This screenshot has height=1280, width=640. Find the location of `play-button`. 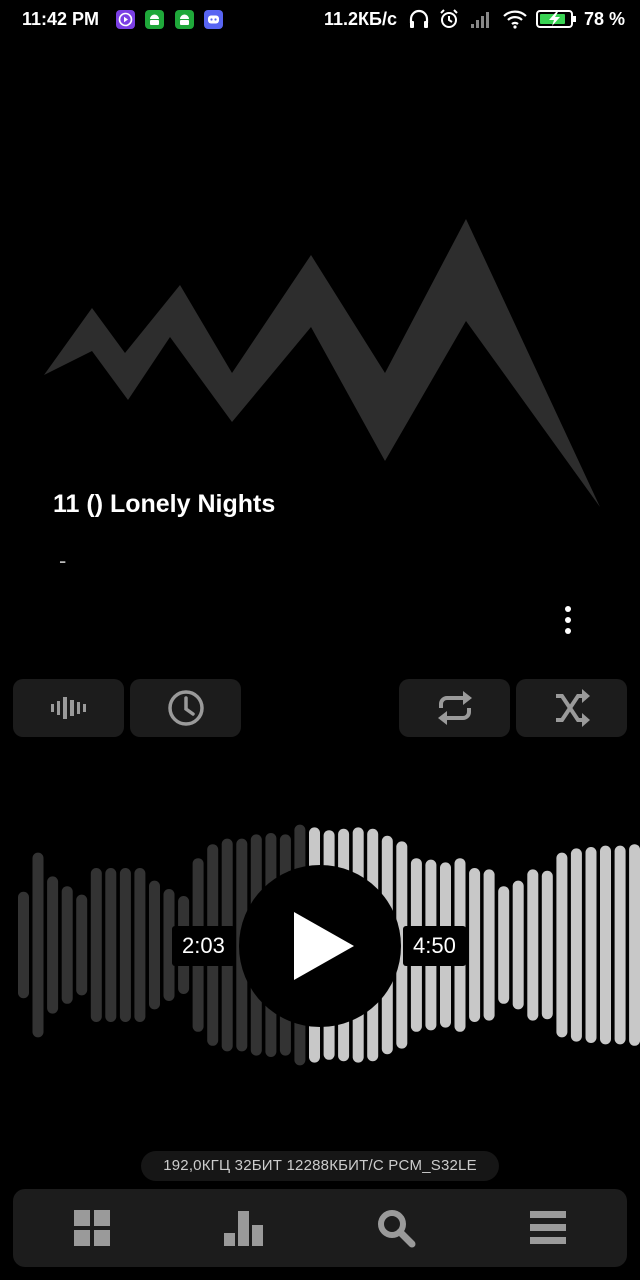

play-button is located at coordinates (320, 946).